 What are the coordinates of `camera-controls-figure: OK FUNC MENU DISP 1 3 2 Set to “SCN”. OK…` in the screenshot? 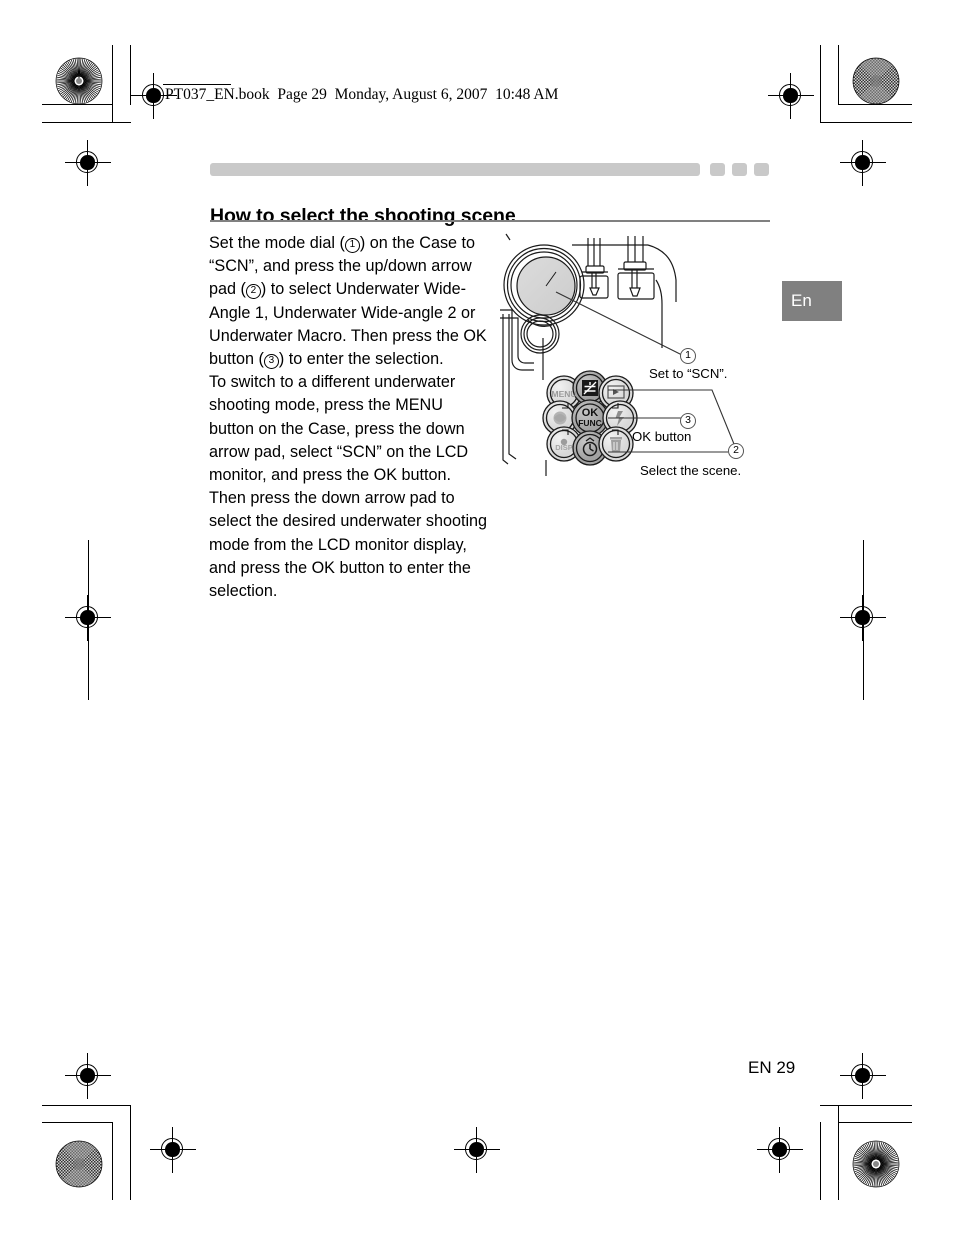 It's located at (643, 363).